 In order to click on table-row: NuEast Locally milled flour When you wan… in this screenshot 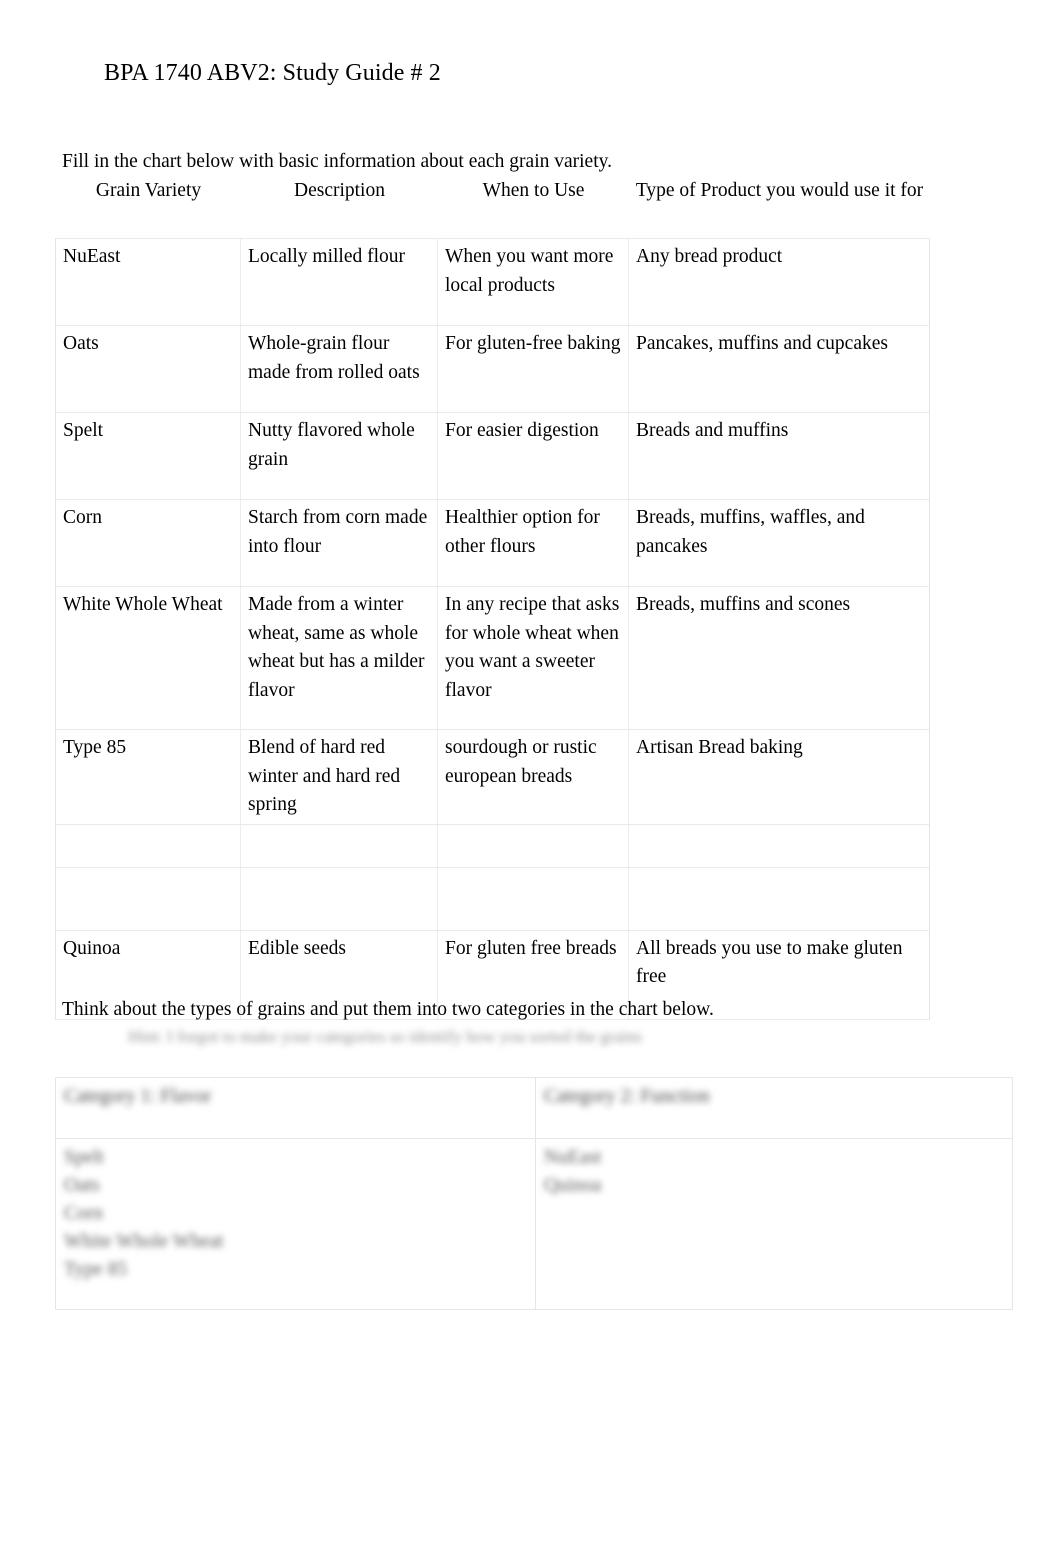, I will do `click(492, 282)`.